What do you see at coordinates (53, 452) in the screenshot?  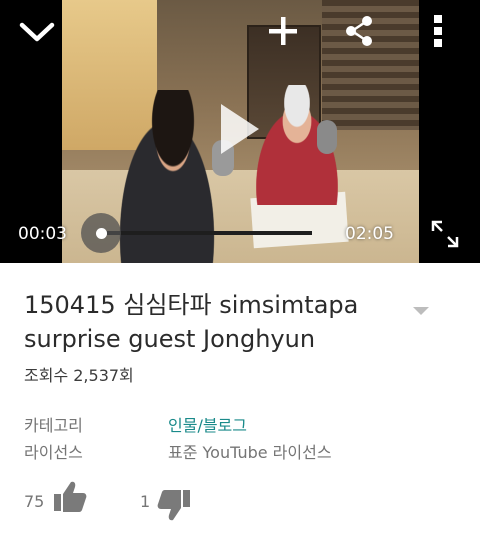 I see `license-label: 라이선스` at bounding box center [53, 452].